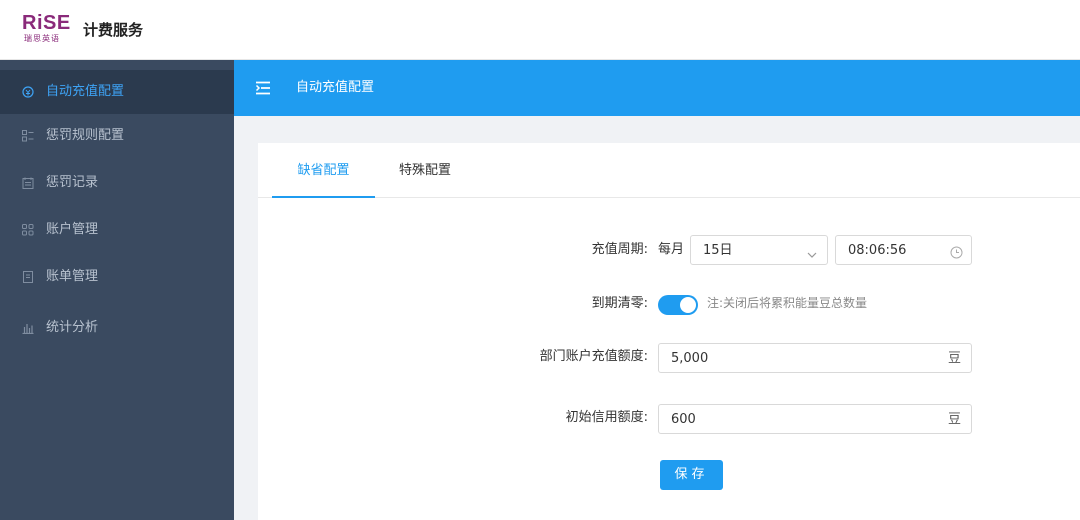 The width and height of the screenshot is (1080, 520). I want to click on dept-amount-value: 5,000, so click(690, 358).